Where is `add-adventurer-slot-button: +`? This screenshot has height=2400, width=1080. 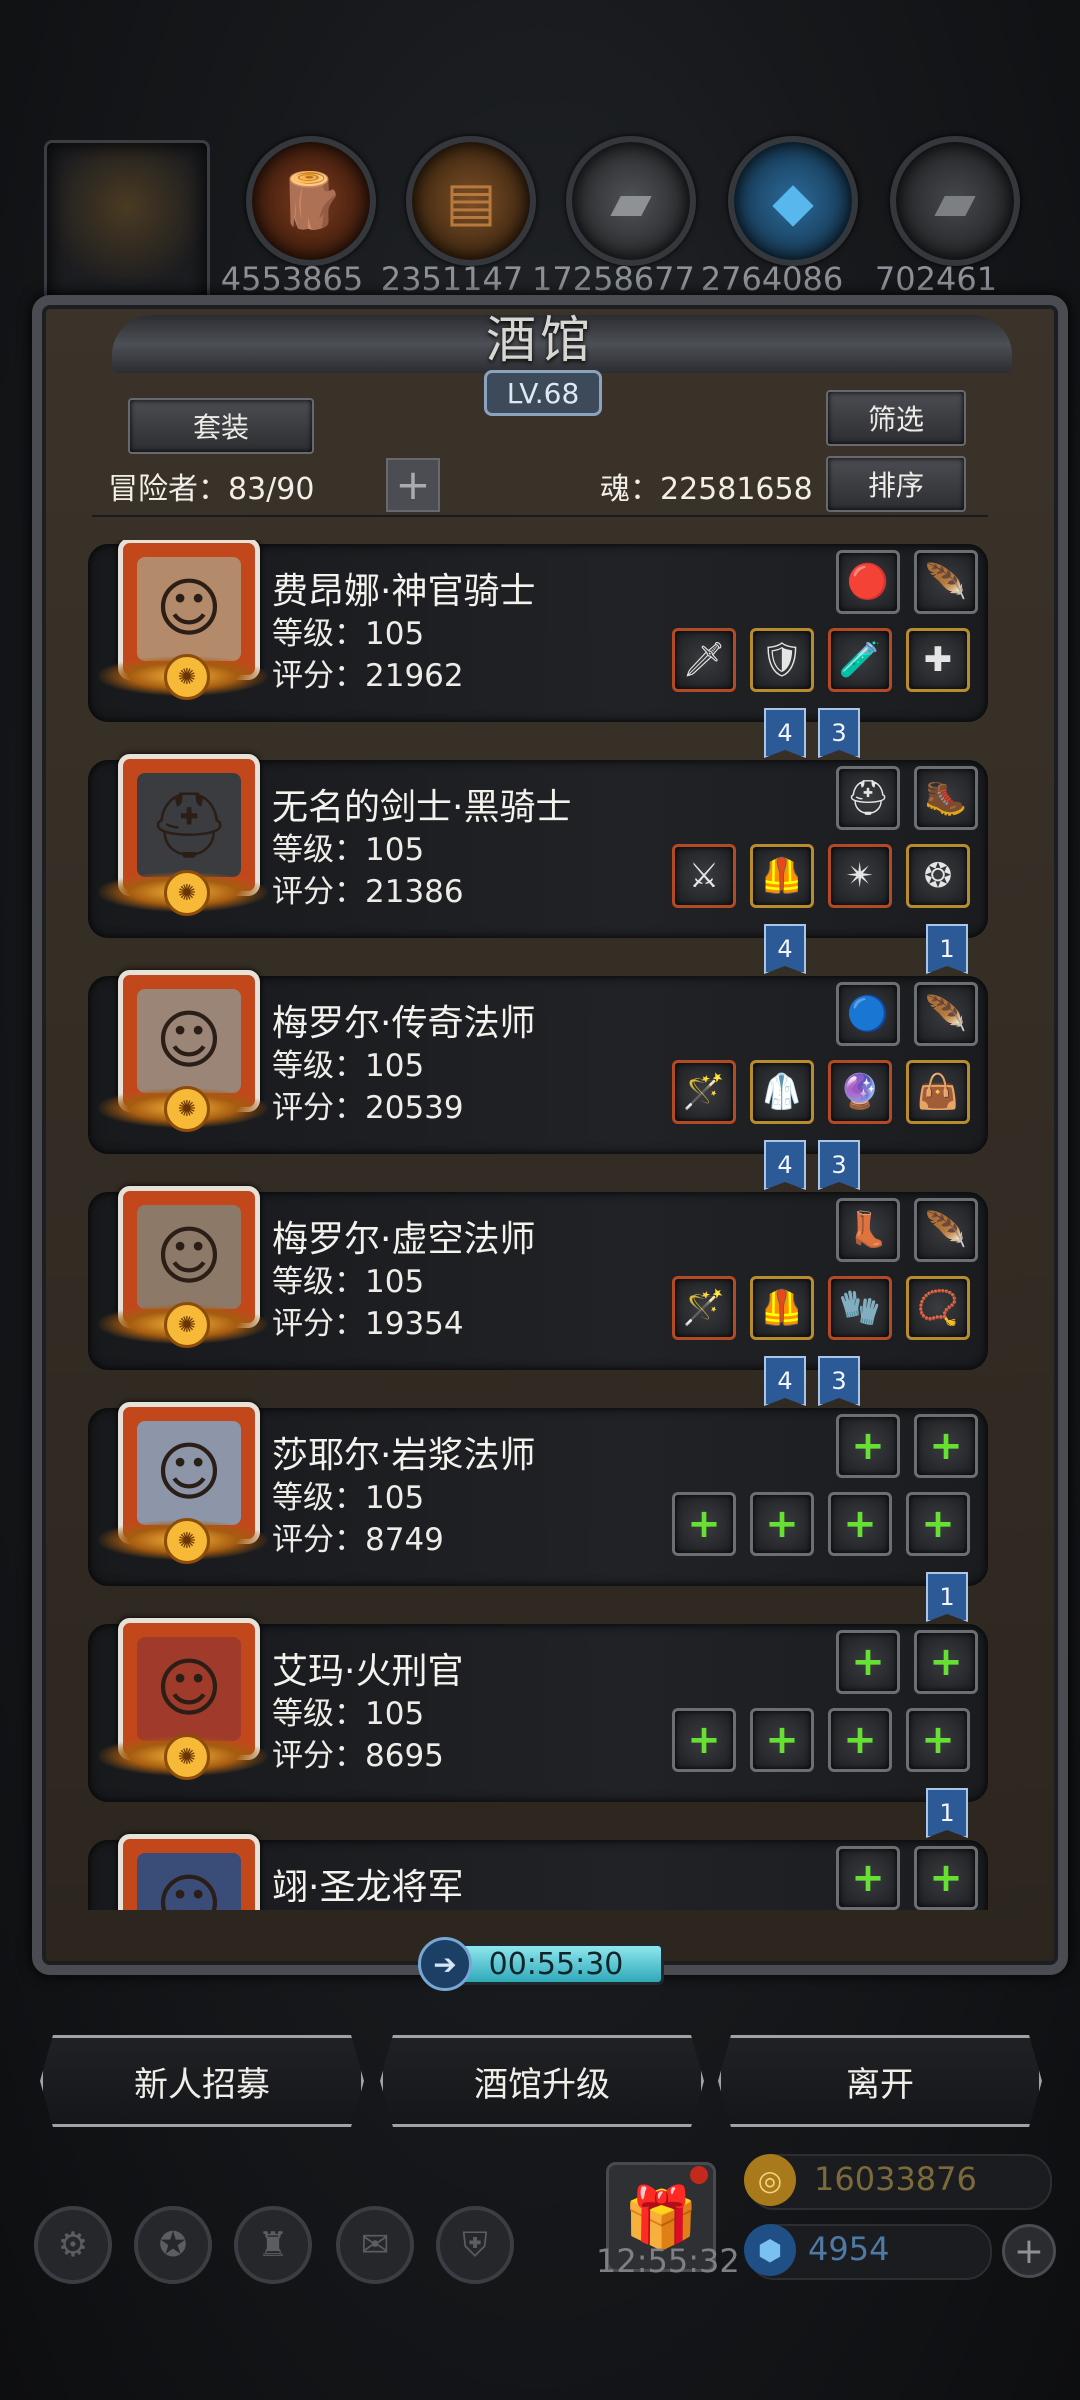 add-adventurer-slot-button: + is located at coordinates (413, 485).